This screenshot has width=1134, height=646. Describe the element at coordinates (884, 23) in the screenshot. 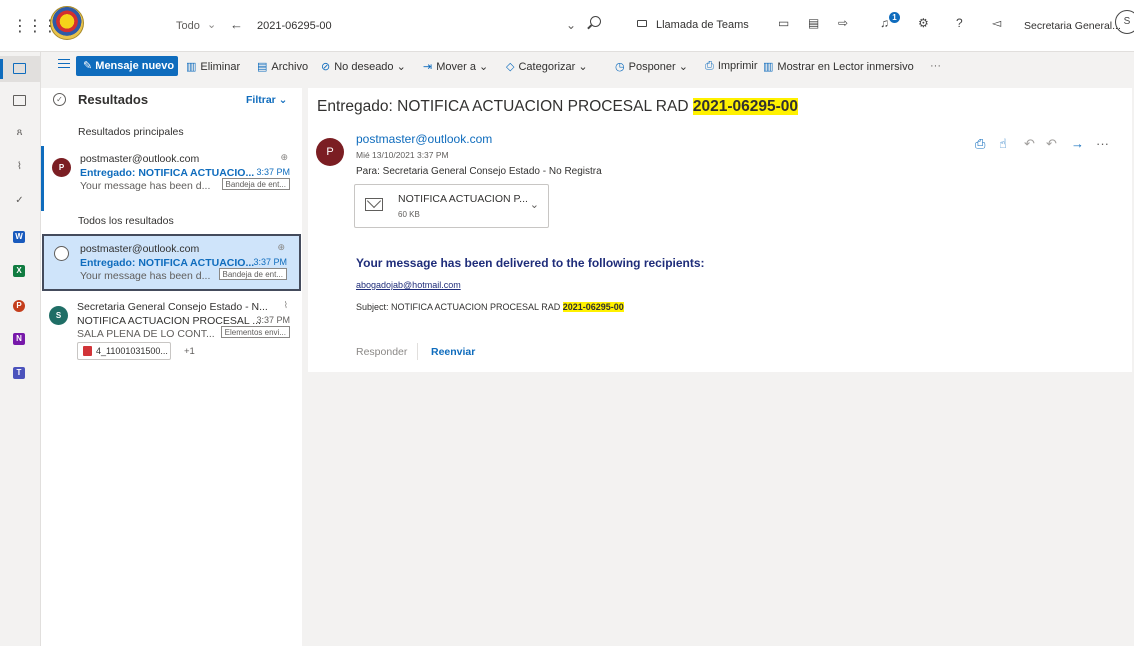

I see `bell-icon: ♫` at that location.